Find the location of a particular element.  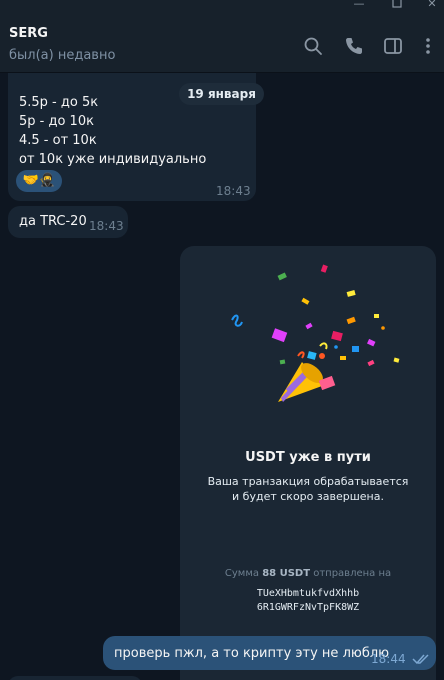

sticker-emoji: 🤝🥷 is located at coordinates (39, 180).